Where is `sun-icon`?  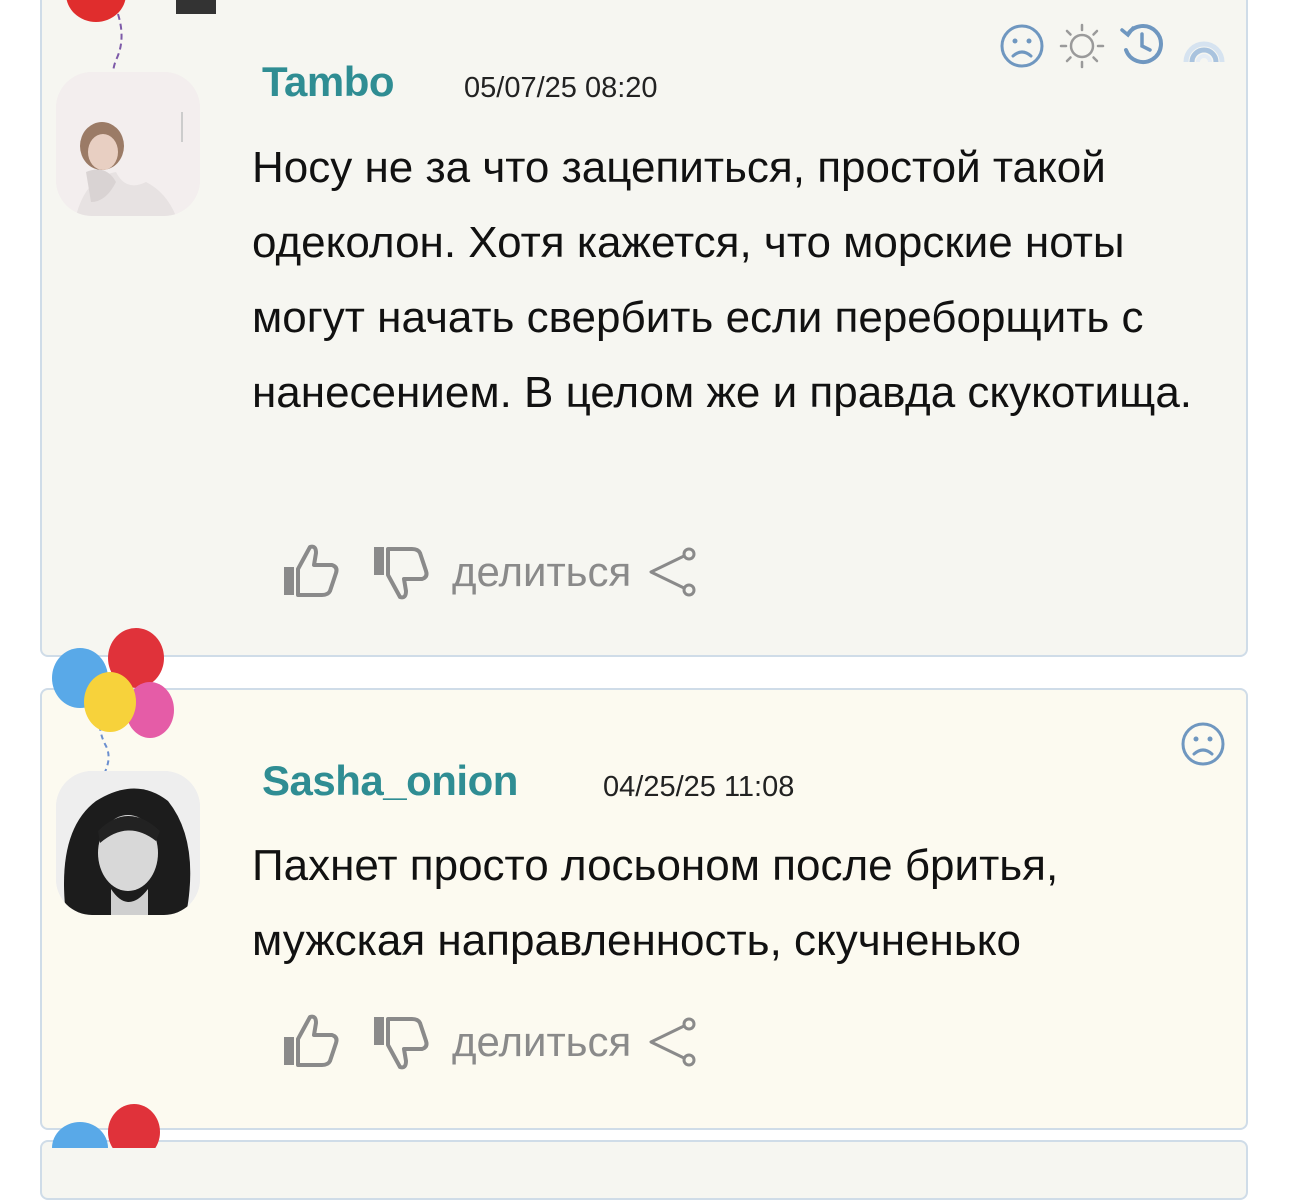
sun-icon is located at coordinates (1082, 46).